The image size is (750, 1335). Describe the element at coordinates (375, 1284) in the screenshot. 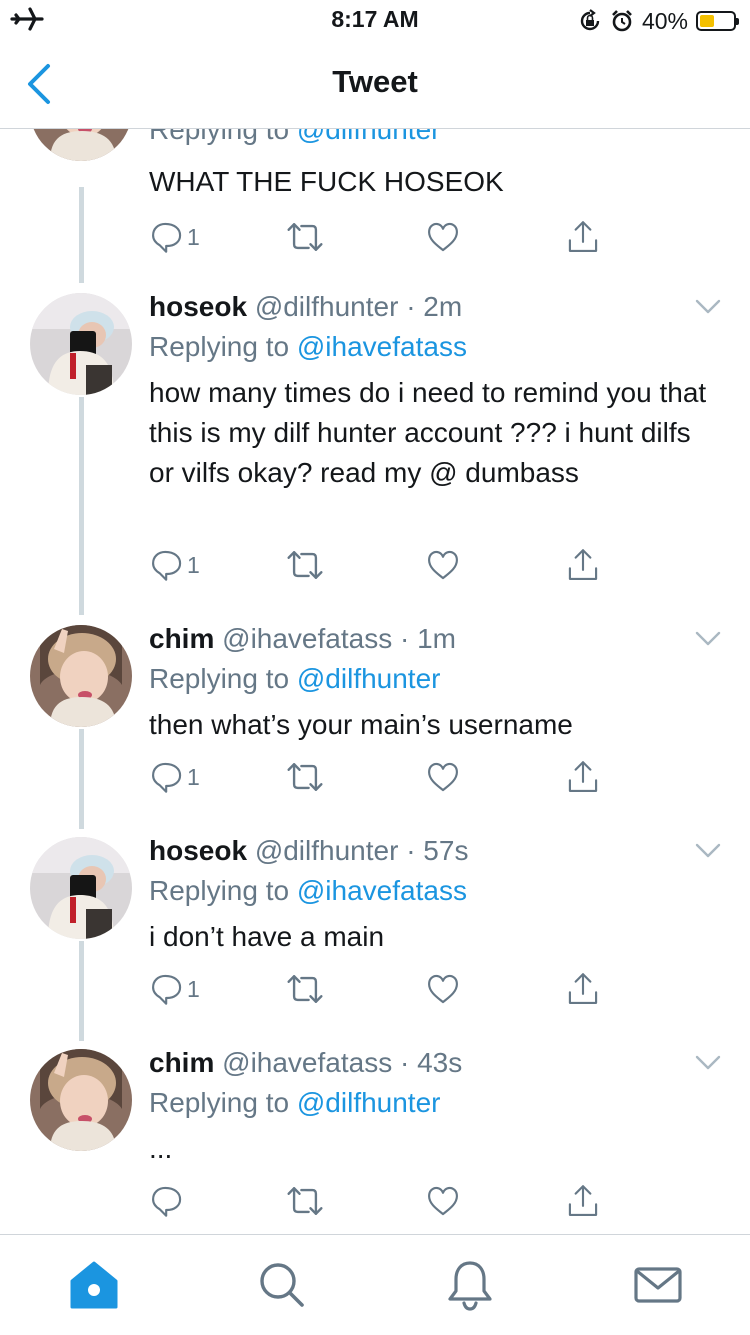

I see `tab-bar` at that location.